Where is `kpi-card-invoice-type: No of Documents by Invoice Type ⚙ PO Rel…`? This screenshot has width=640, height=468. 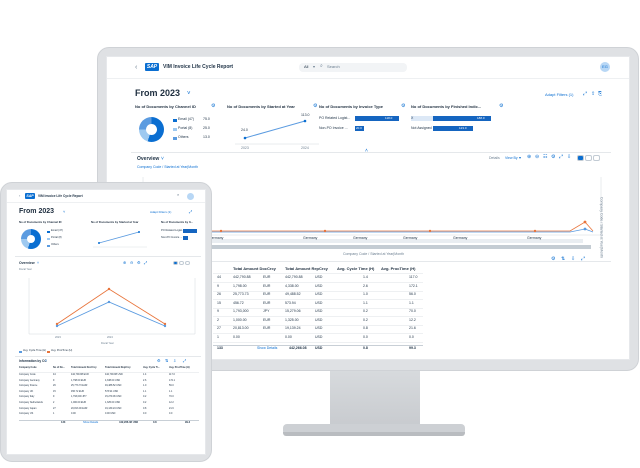
kpi-card-invoice-type: No of Documents by Invoice Type ⚙ PO Rel… is located at coordinates (365, 128).